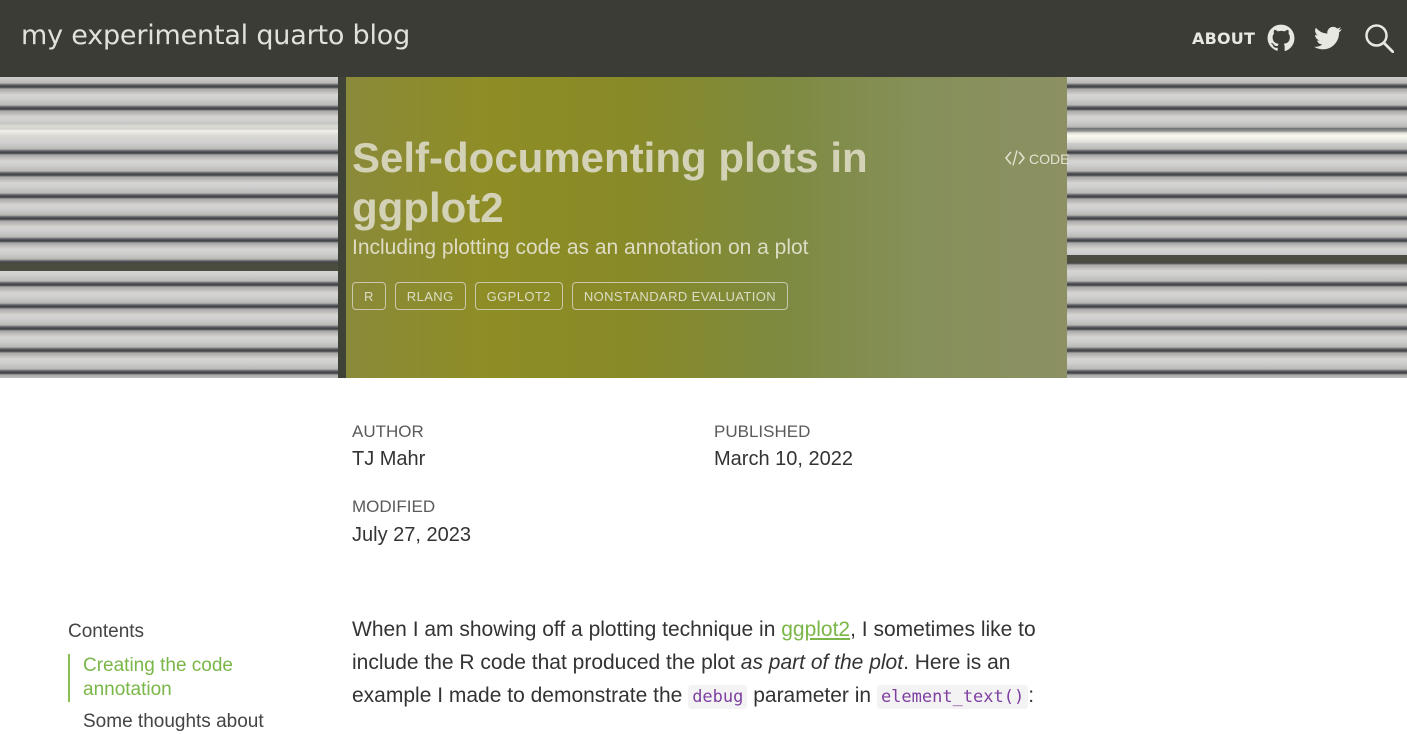  What do you see at coordinates (680, 296) in the screenshot?
I see `tag-nonstandard-evaluation: NONSTANDARD EVALUATION` at bounding box center [680, 296].